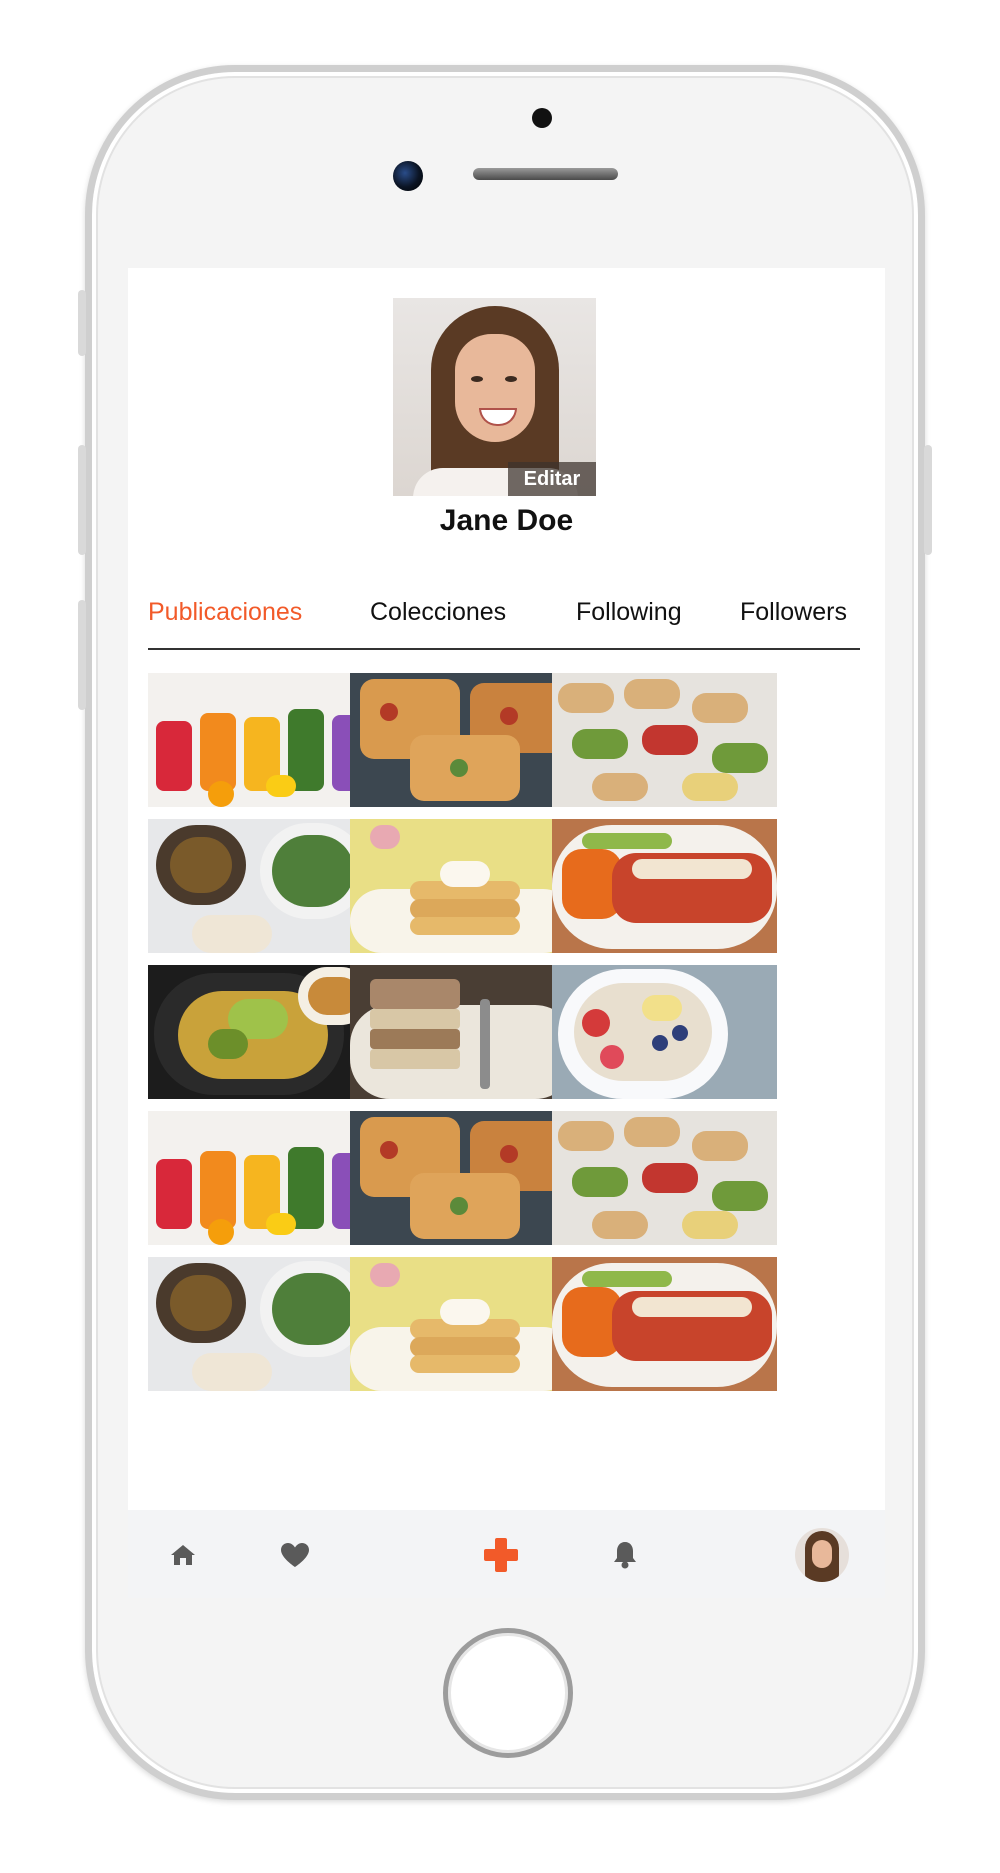 Image resolution: width=1000 pixels, height=1873 pixels. Describe the element at coordinates (822, 1555) in the screenshot. I see `profile-avatar-nav` at that location.